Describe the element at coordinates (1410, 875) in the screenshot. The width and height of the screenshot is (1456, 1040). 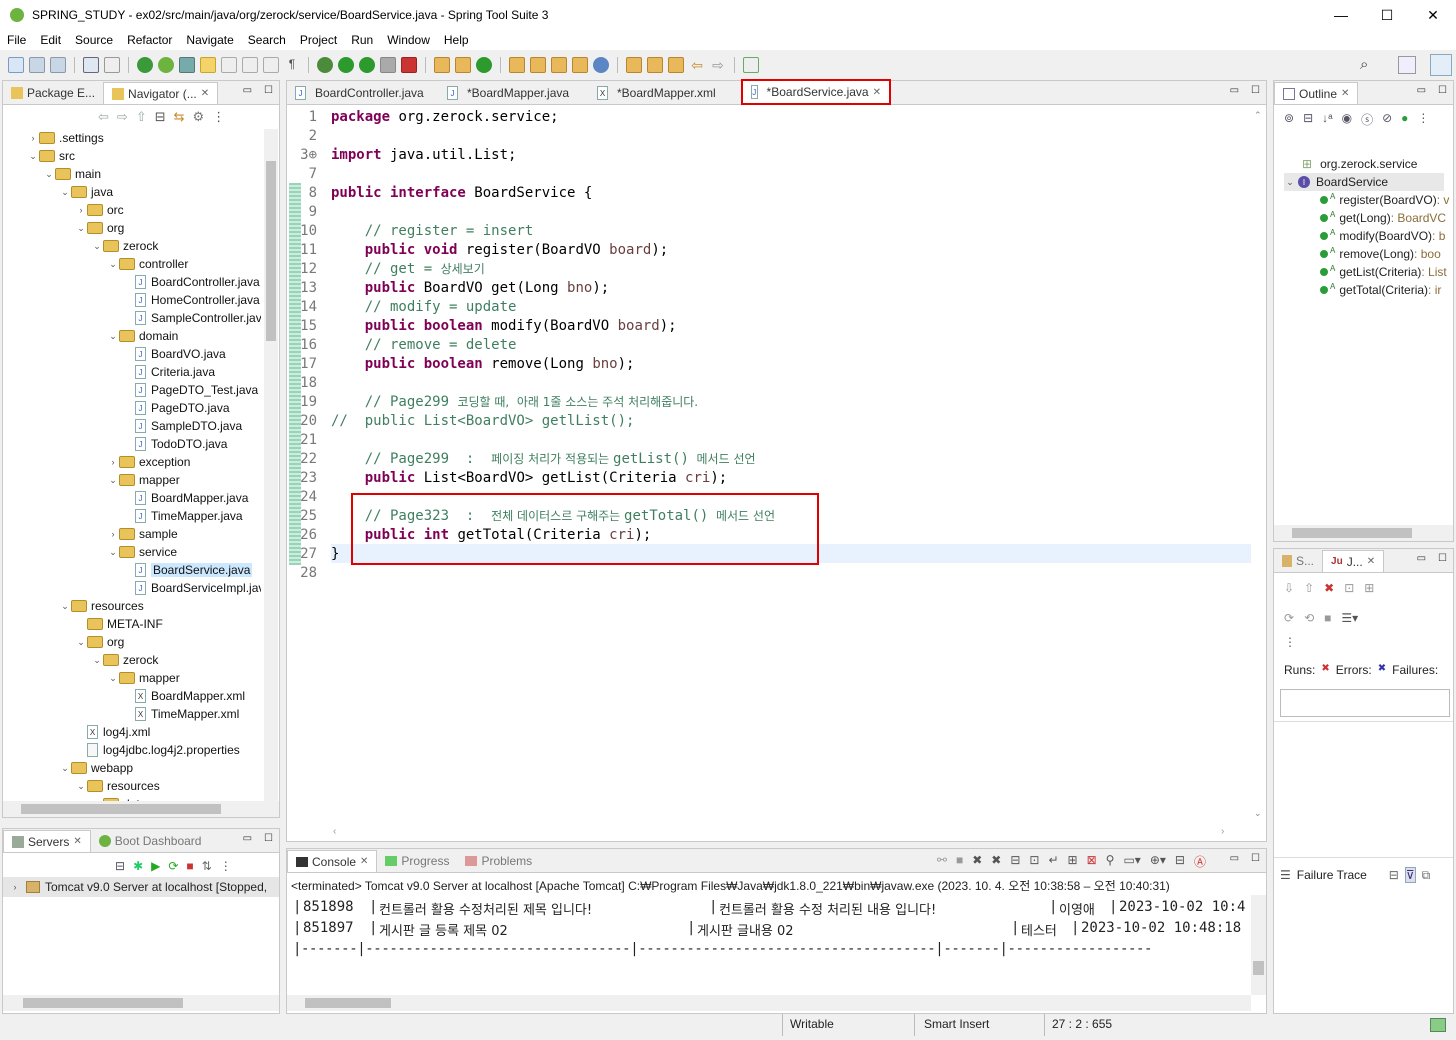
I see `filter-stack-icon: ⊽` at that location.